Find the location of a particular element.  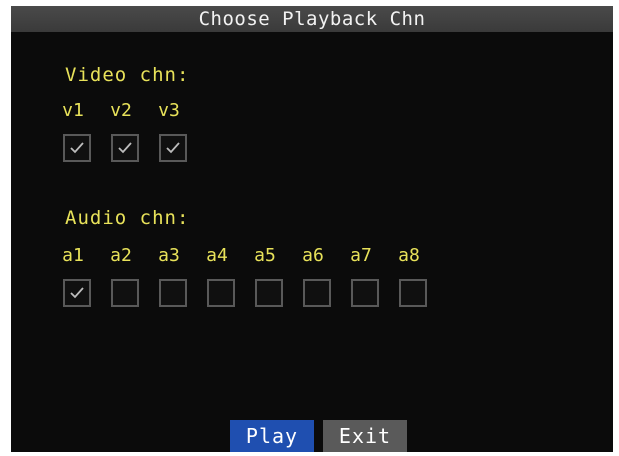

audio-checkbox-a3 is located at coordinates (173, 293).